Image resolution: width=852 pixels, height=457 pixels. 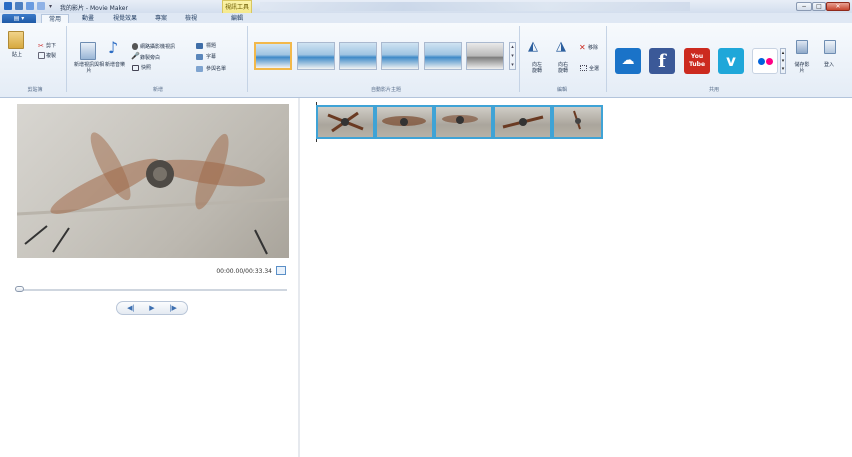 I want to click on copy-icon, so click(x=41, y=55).